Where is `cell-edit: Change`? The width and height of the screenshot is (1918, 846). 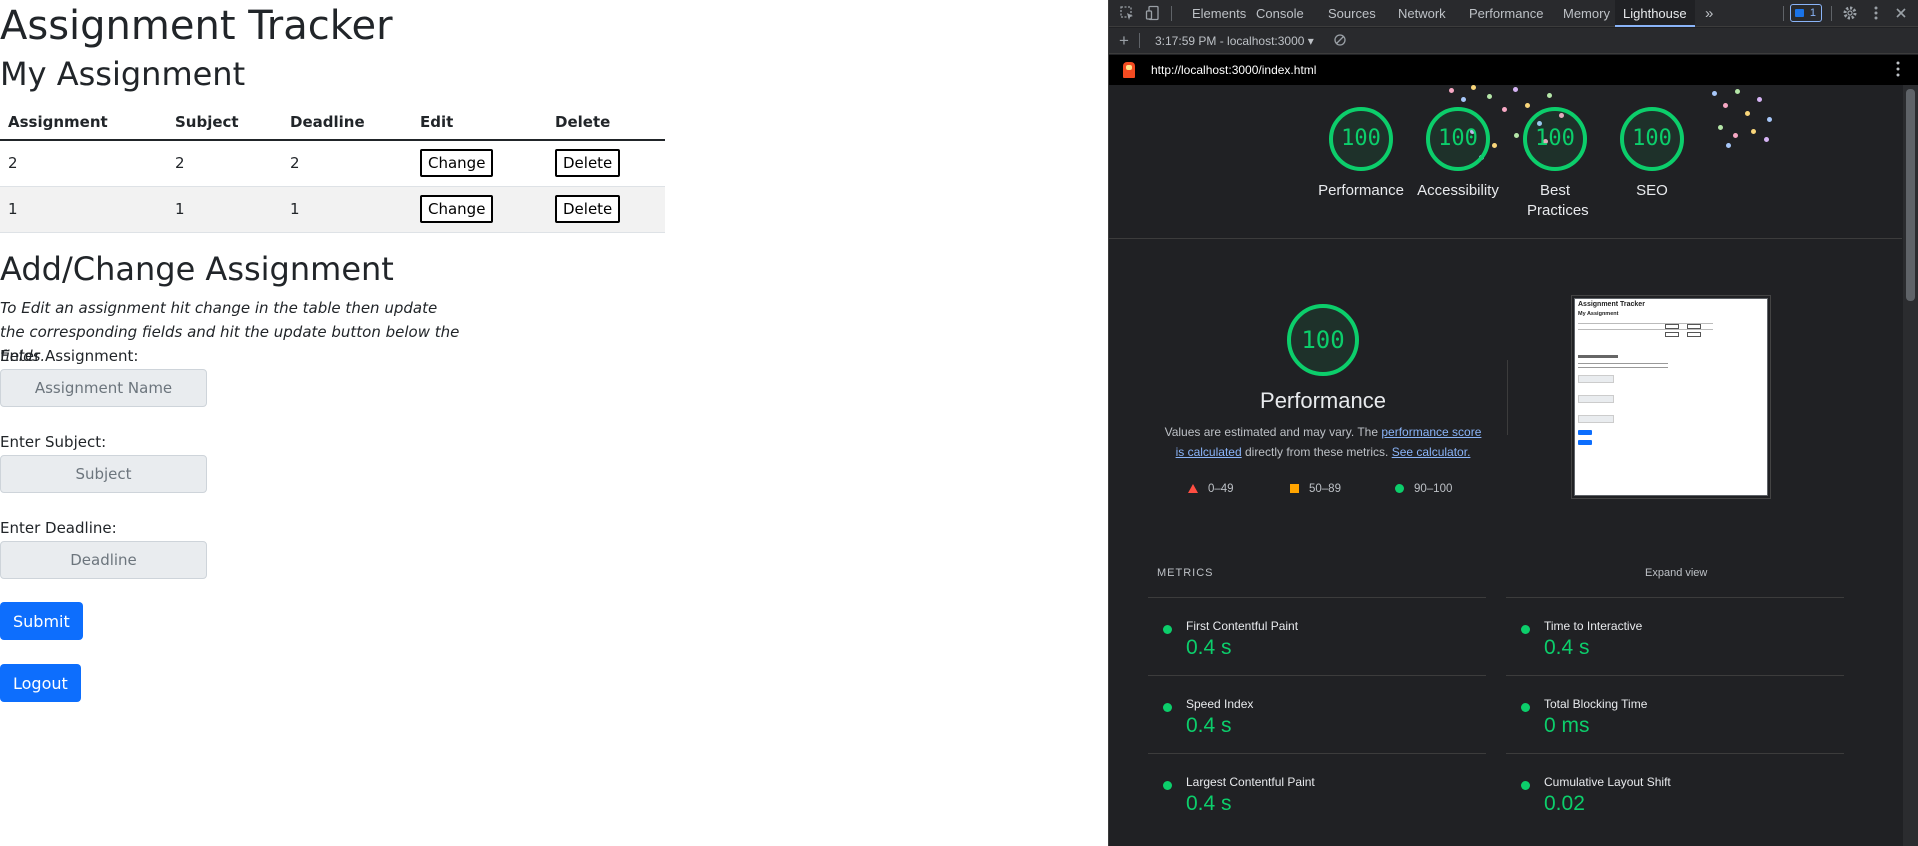 cell-edit: Change is located at coordinates (479, 163).